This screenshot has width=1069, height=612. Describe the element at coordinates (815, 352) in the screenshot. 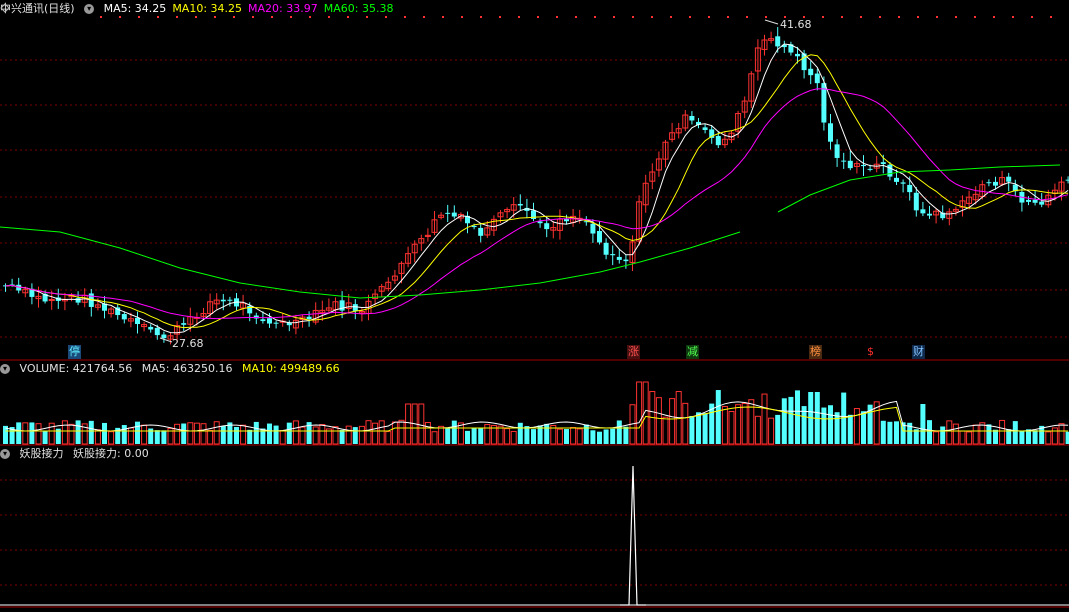

I see `event-marker-3: 榜` at that location.